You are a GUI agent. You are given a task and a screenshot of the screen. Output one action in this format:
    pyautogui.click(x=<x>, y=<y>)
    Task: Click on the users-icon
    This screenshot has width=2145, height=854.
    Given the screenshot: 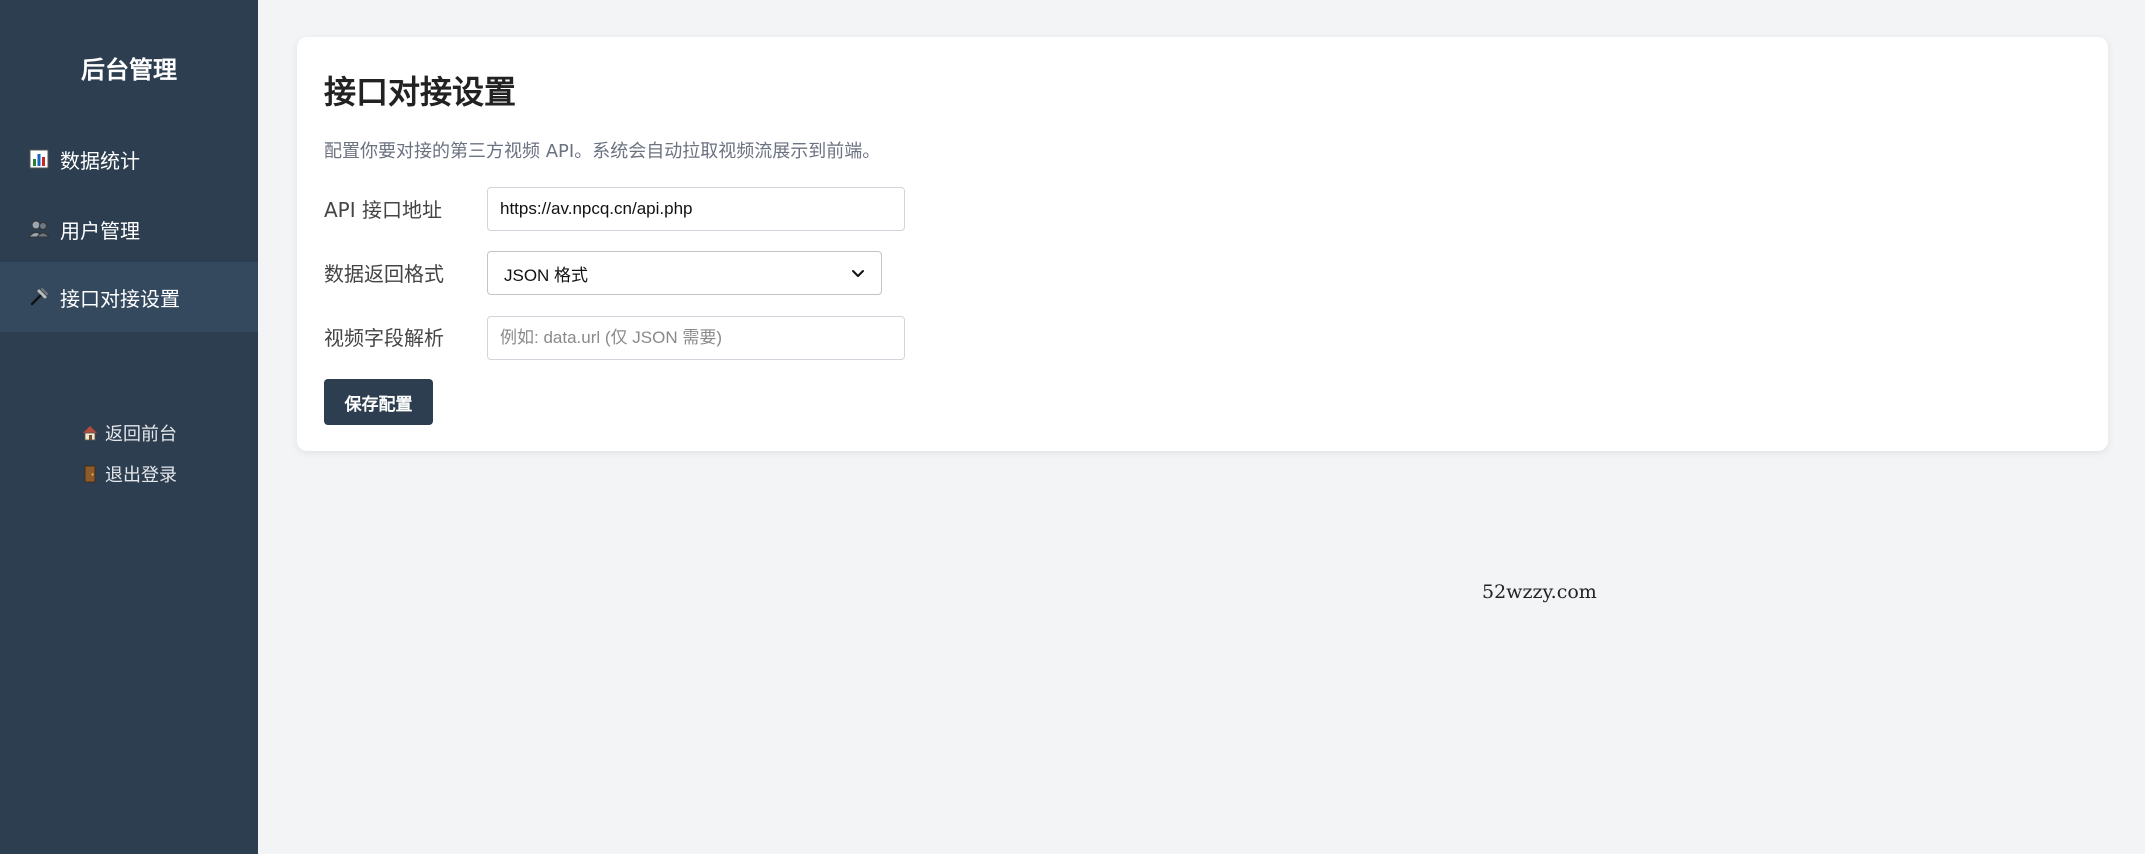 What is the action you would take?
    pyautogui.click(x=39, y=229)
    